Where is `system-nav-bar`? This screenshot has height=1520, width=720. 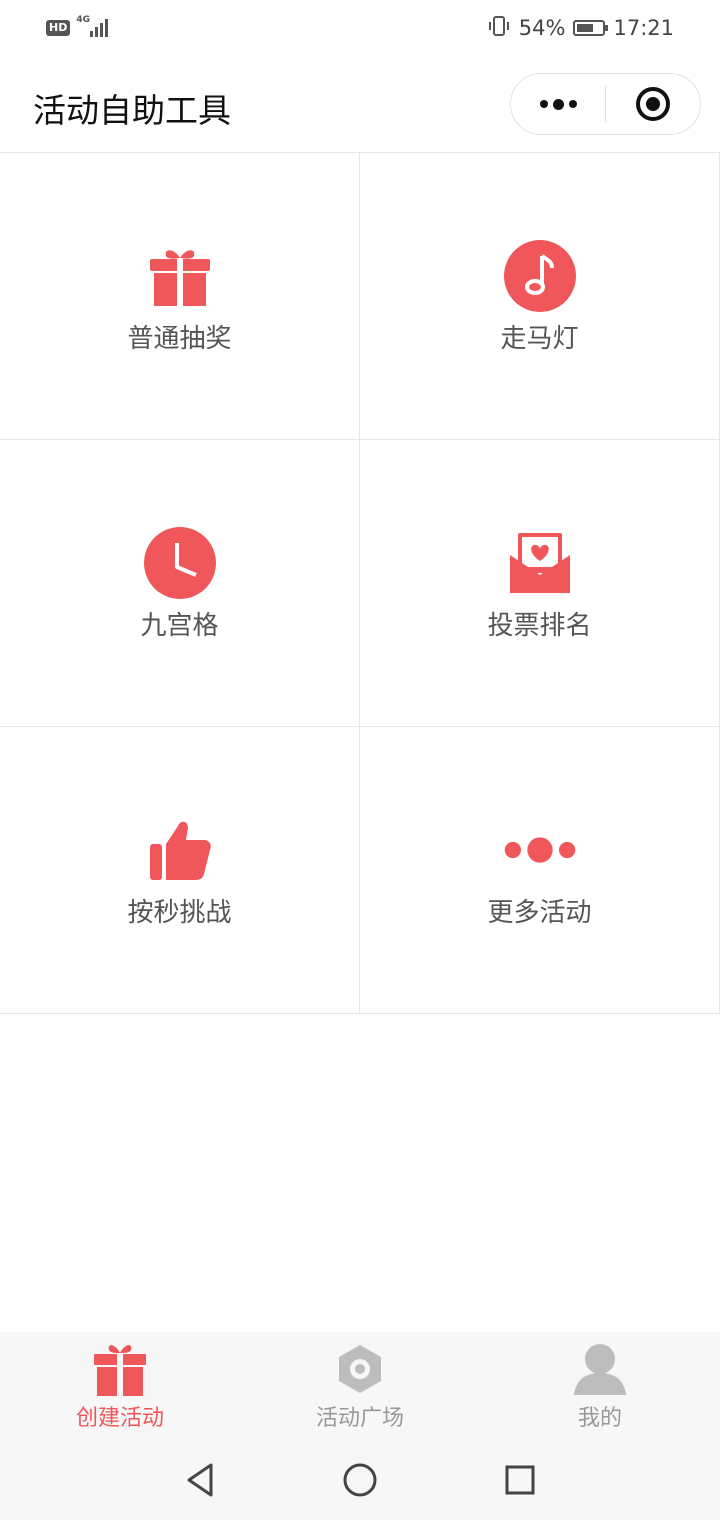 system-nav-bar is located at coordinates (360, 1480).